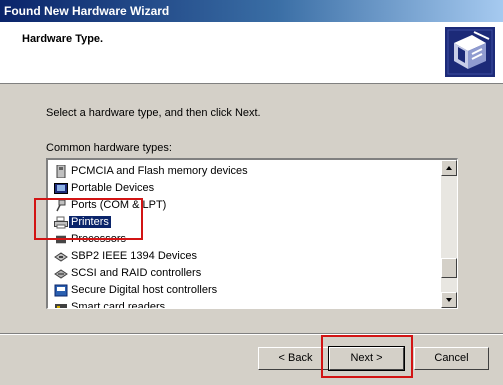 The image size is (503, 385). What do you see at coordinates (251, 11) in the screenshot?
I see `title-bar: Found New Hardware Wizard` at bounding box center [251, 11].